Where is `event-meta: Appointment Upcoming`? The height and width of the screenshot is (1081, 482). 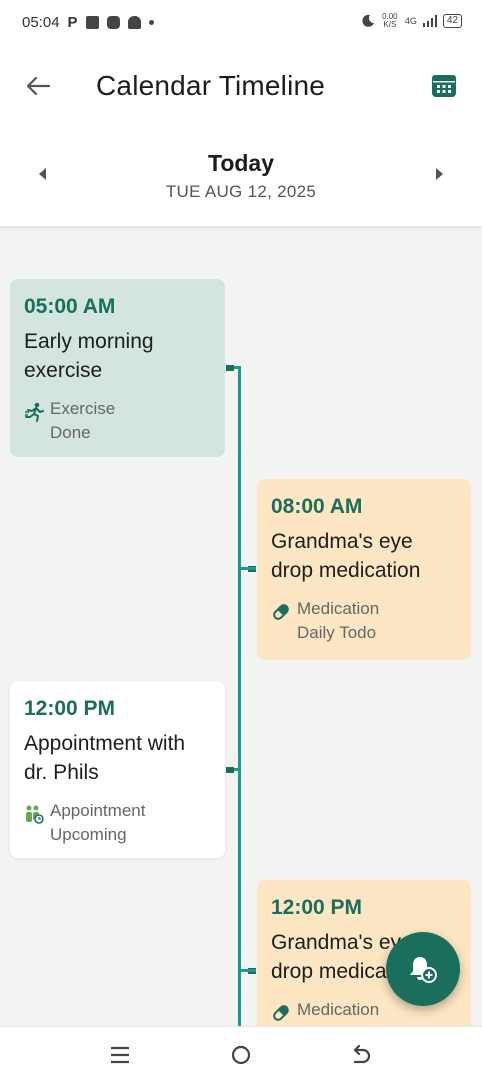
event-meta: Appointment Upcoming is located at coordinates (97, 823).